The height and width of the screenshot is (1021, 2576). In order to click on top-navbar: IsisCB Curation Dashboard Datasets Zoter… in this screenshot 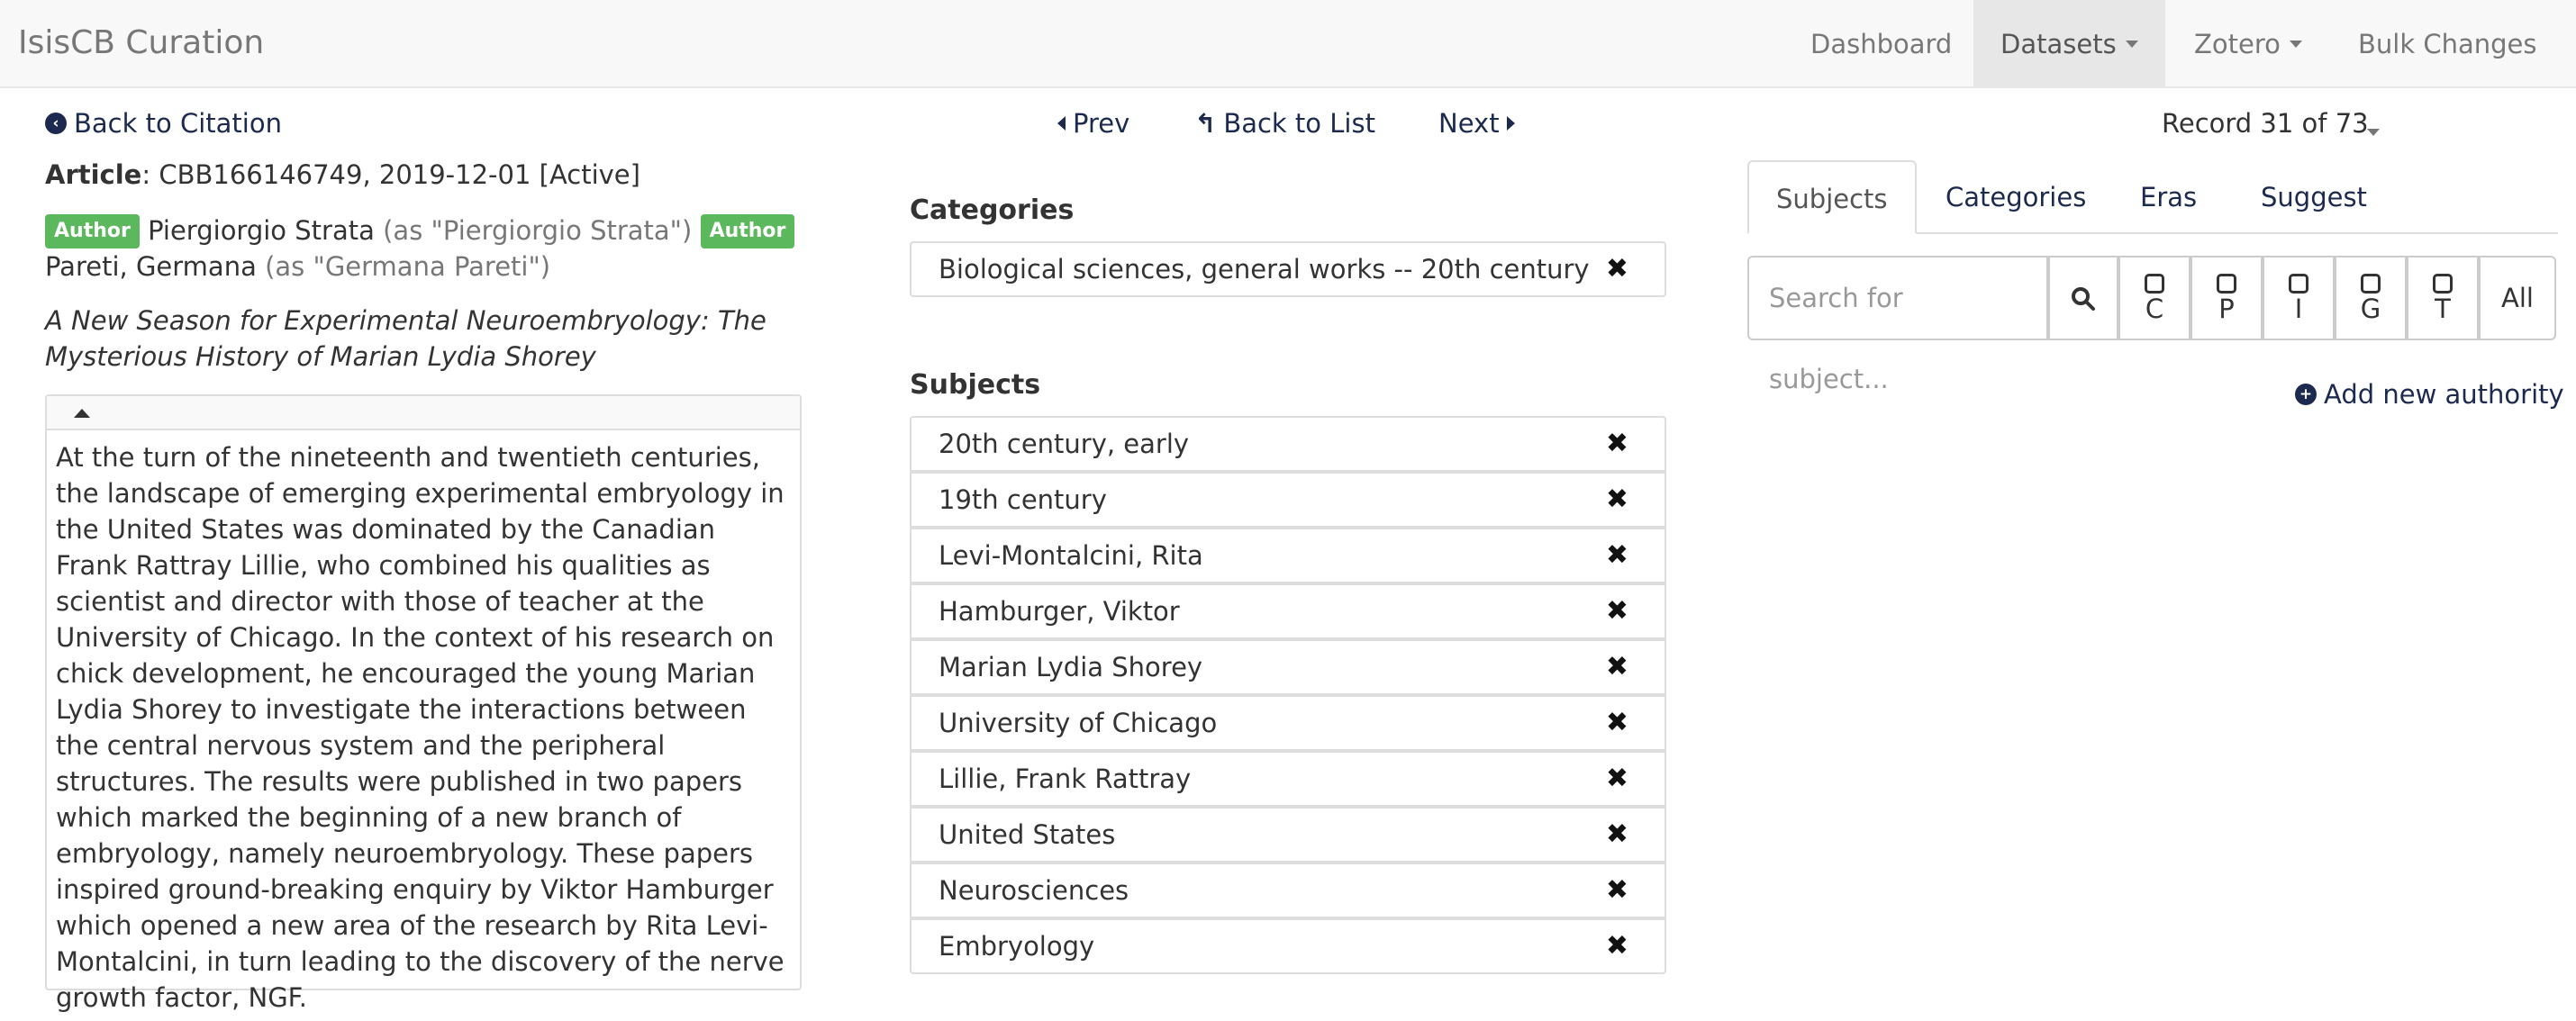, I will do `click(1288, 68)`.